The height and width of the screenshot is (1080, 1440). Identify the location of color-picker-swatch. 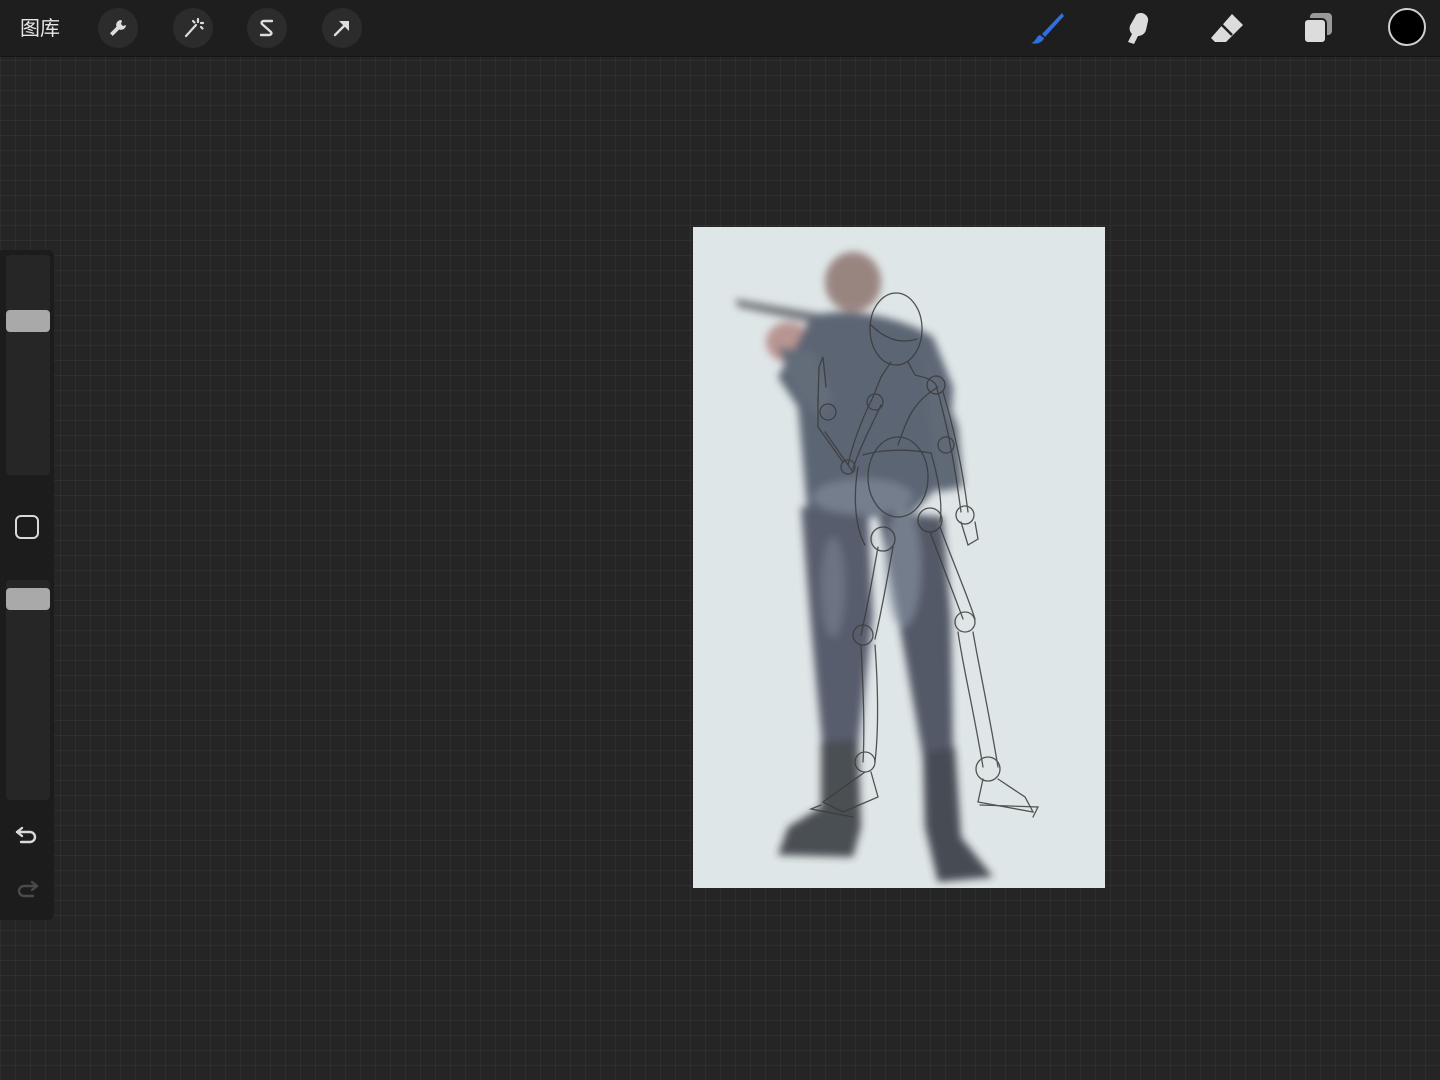
(1407, 27).